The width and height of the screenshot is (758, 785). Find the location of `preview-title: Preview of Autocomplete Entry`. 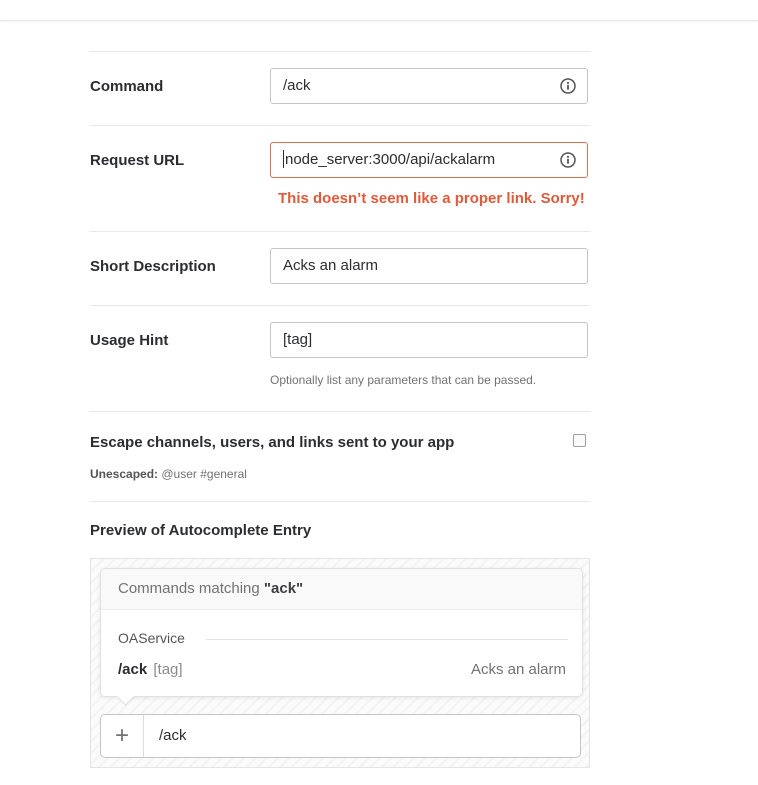

preview-title: Preview of Autocomplete Entry is located at coordinates (201, 530).